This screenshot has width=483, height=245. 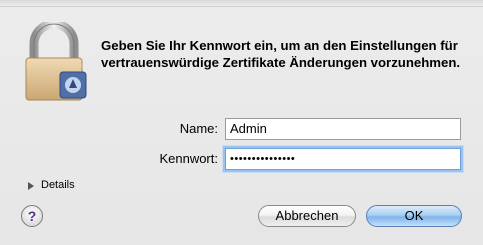 What do you see at coordinates (241, 3) in the screenshot?
I see `window-top-edge` at bounding box center [241, 3].